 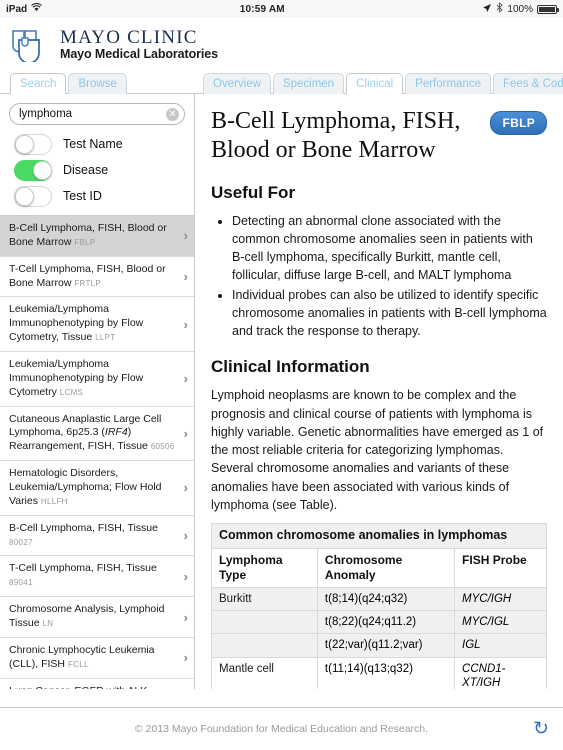 What do you see at coordinates (386, 645) in the screenshot?
I see `cell-chromosome-anomaly: t(22;var)(q11.2;var)` at bounding box center [386, 645].